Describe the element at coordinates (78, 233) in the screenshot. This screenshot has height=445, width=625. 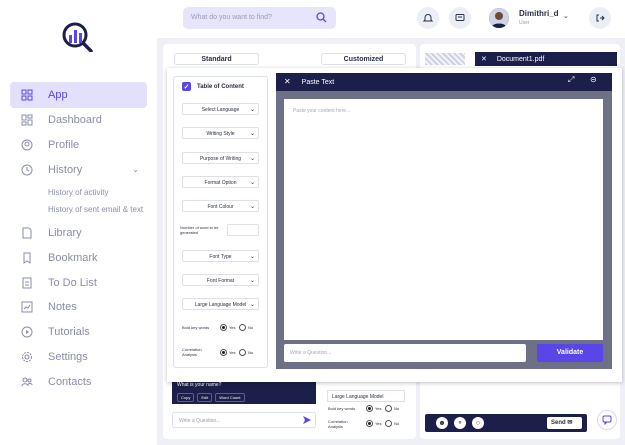
I see `sidebar-item-library: Library` at that location.